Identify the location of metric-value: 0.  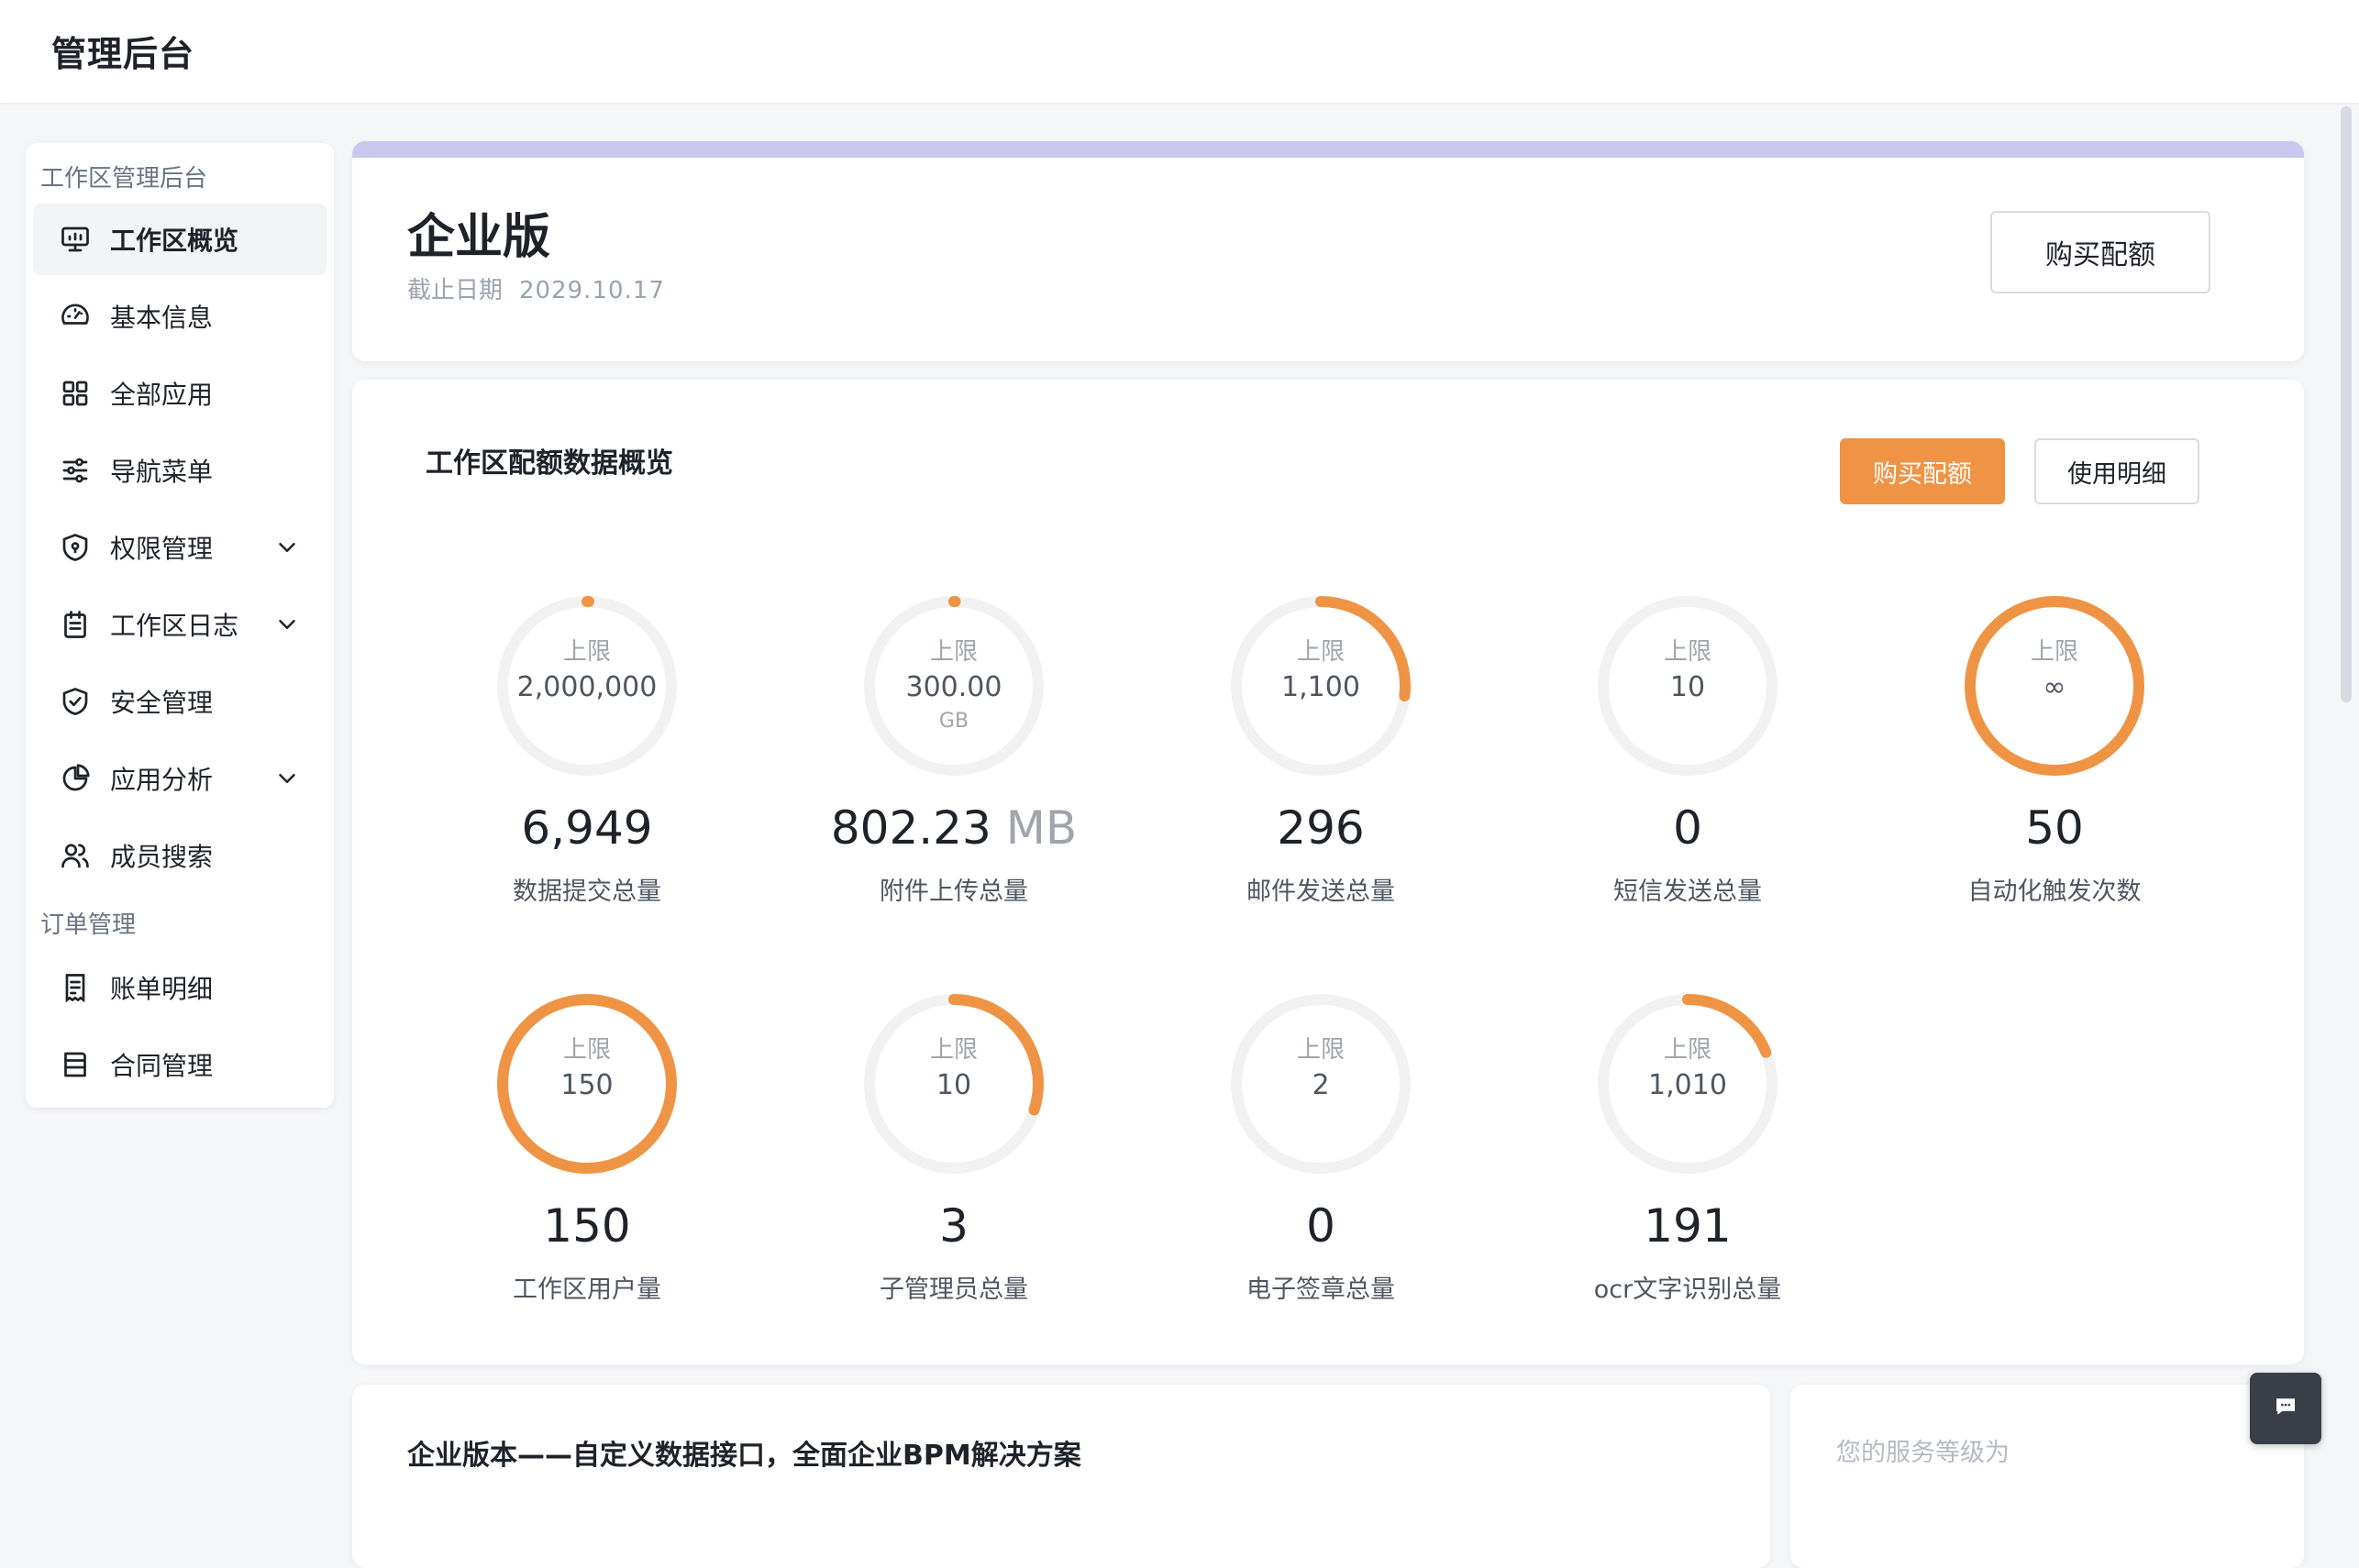
(1687, 828).